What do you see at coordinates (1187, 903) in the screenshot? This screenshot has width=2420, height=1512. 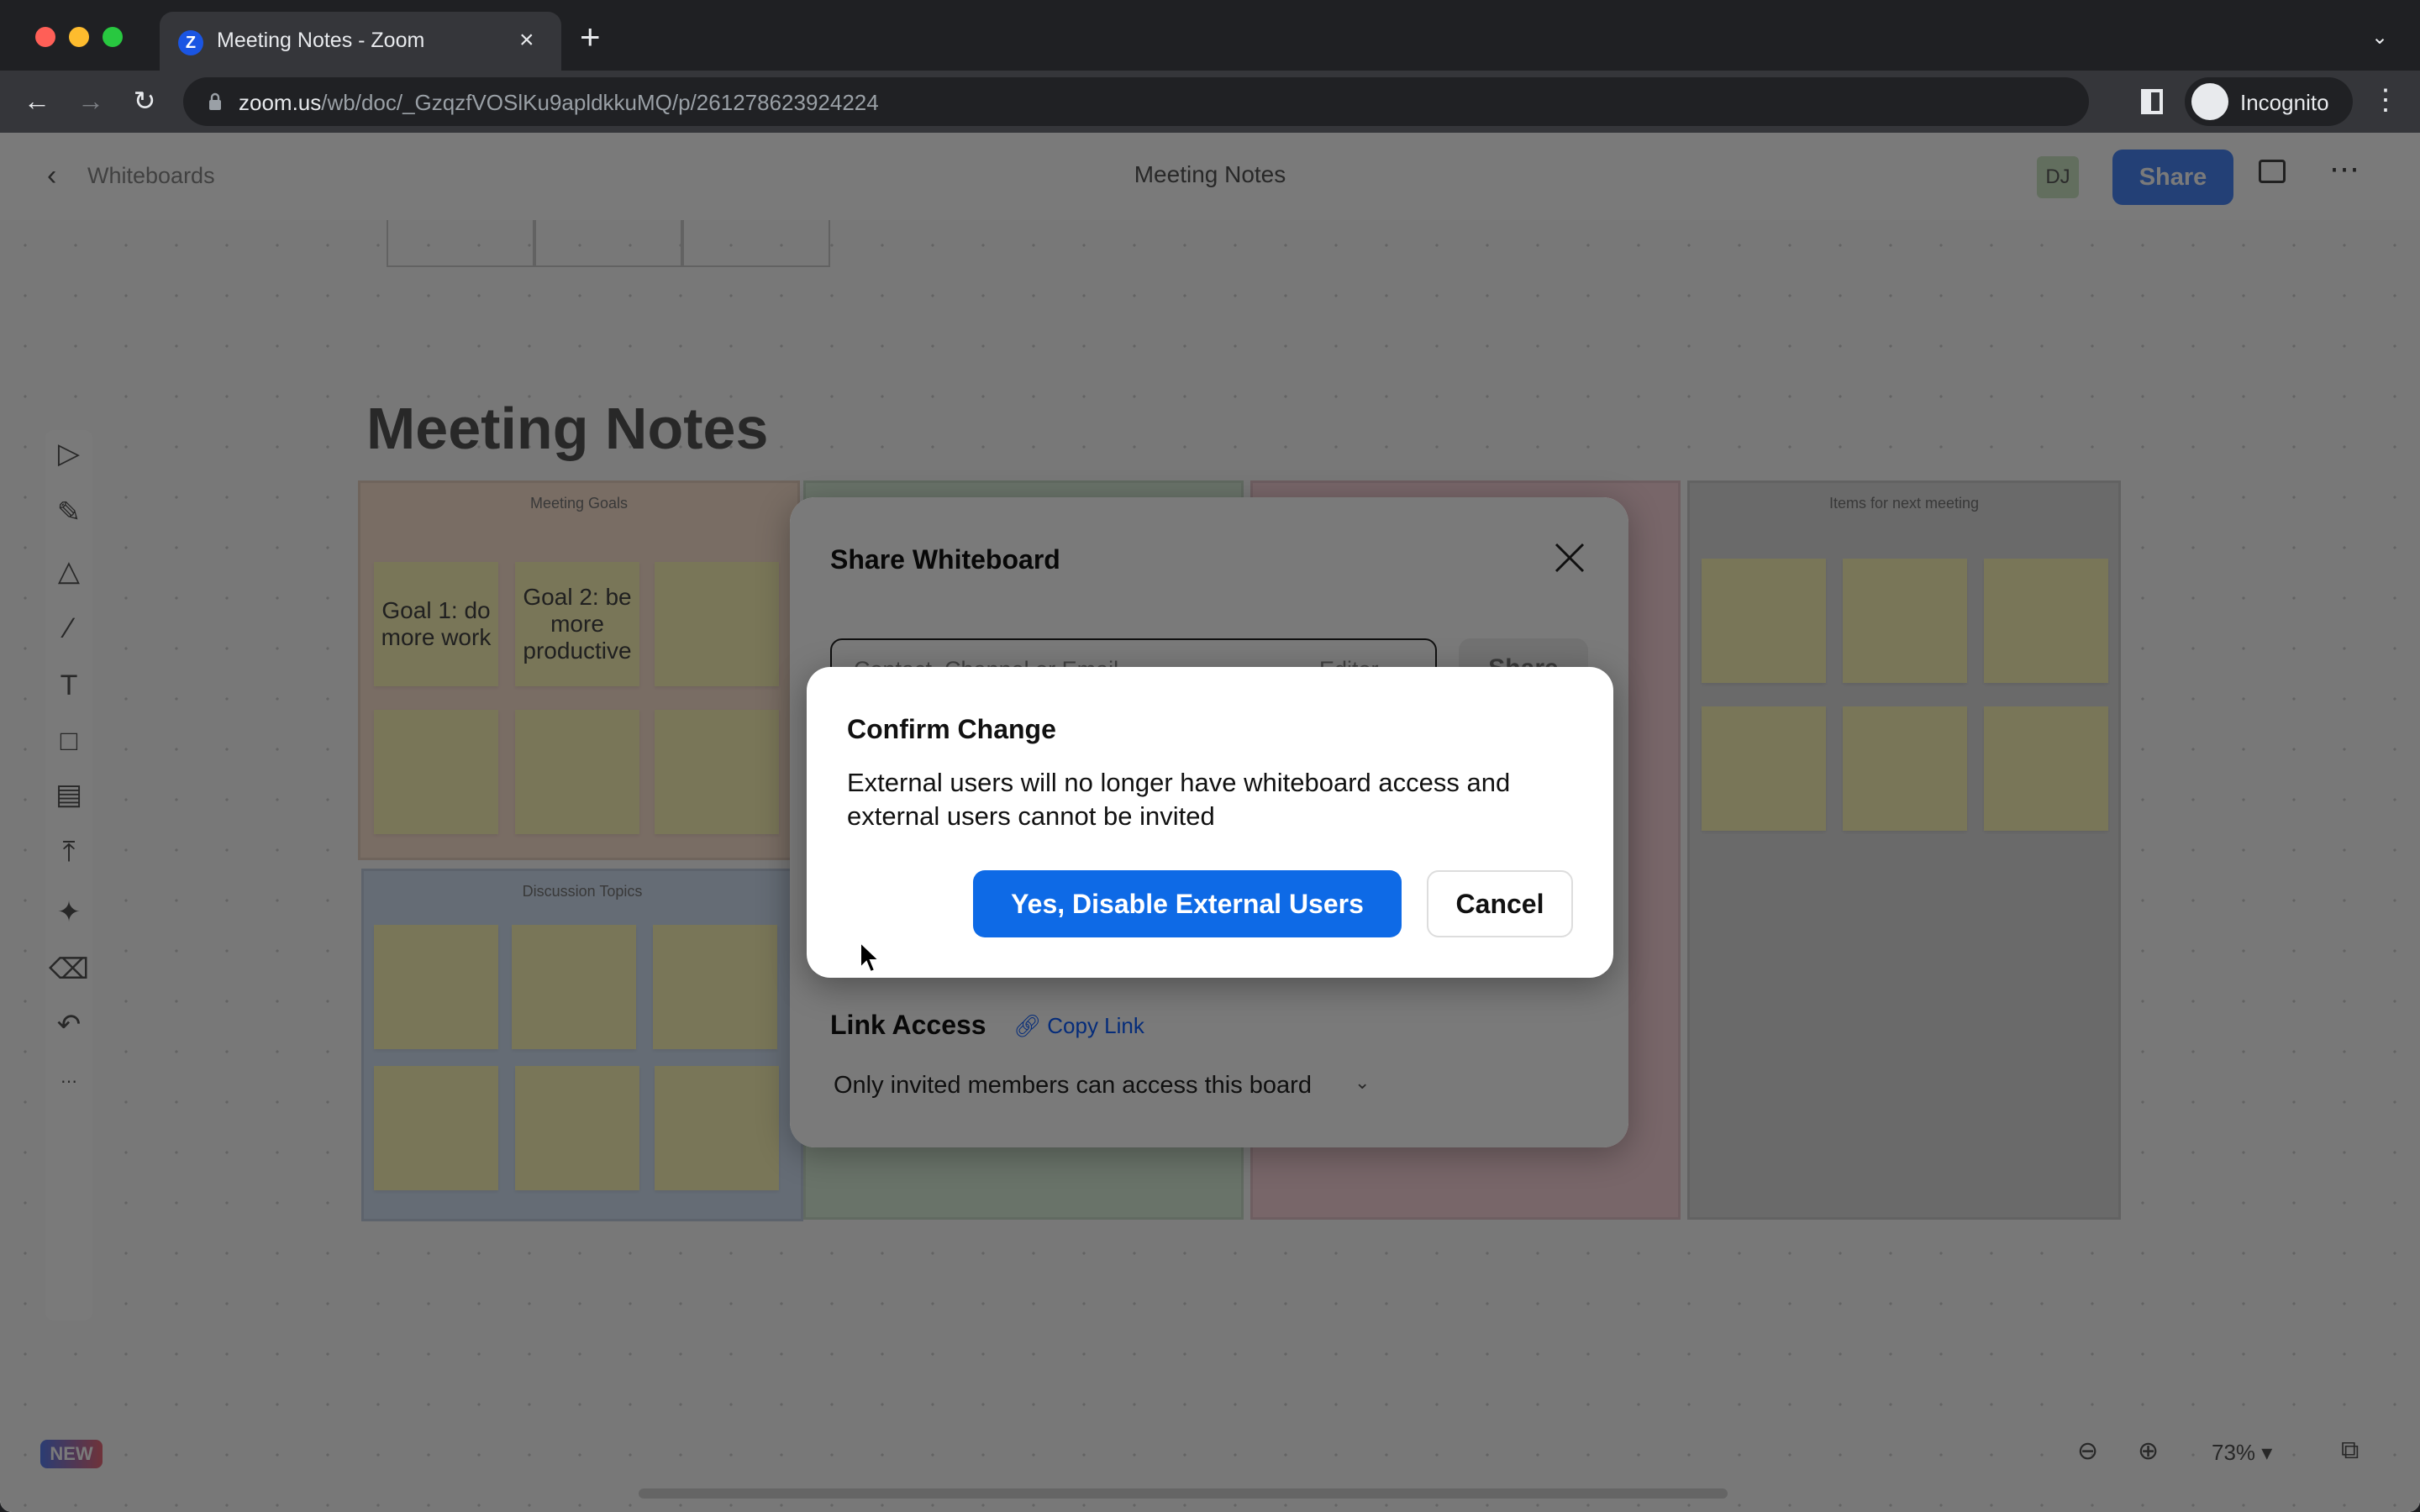 I see `disable-external-users-button: Yes, Disable External Users` at bounding box center [1187, 903].